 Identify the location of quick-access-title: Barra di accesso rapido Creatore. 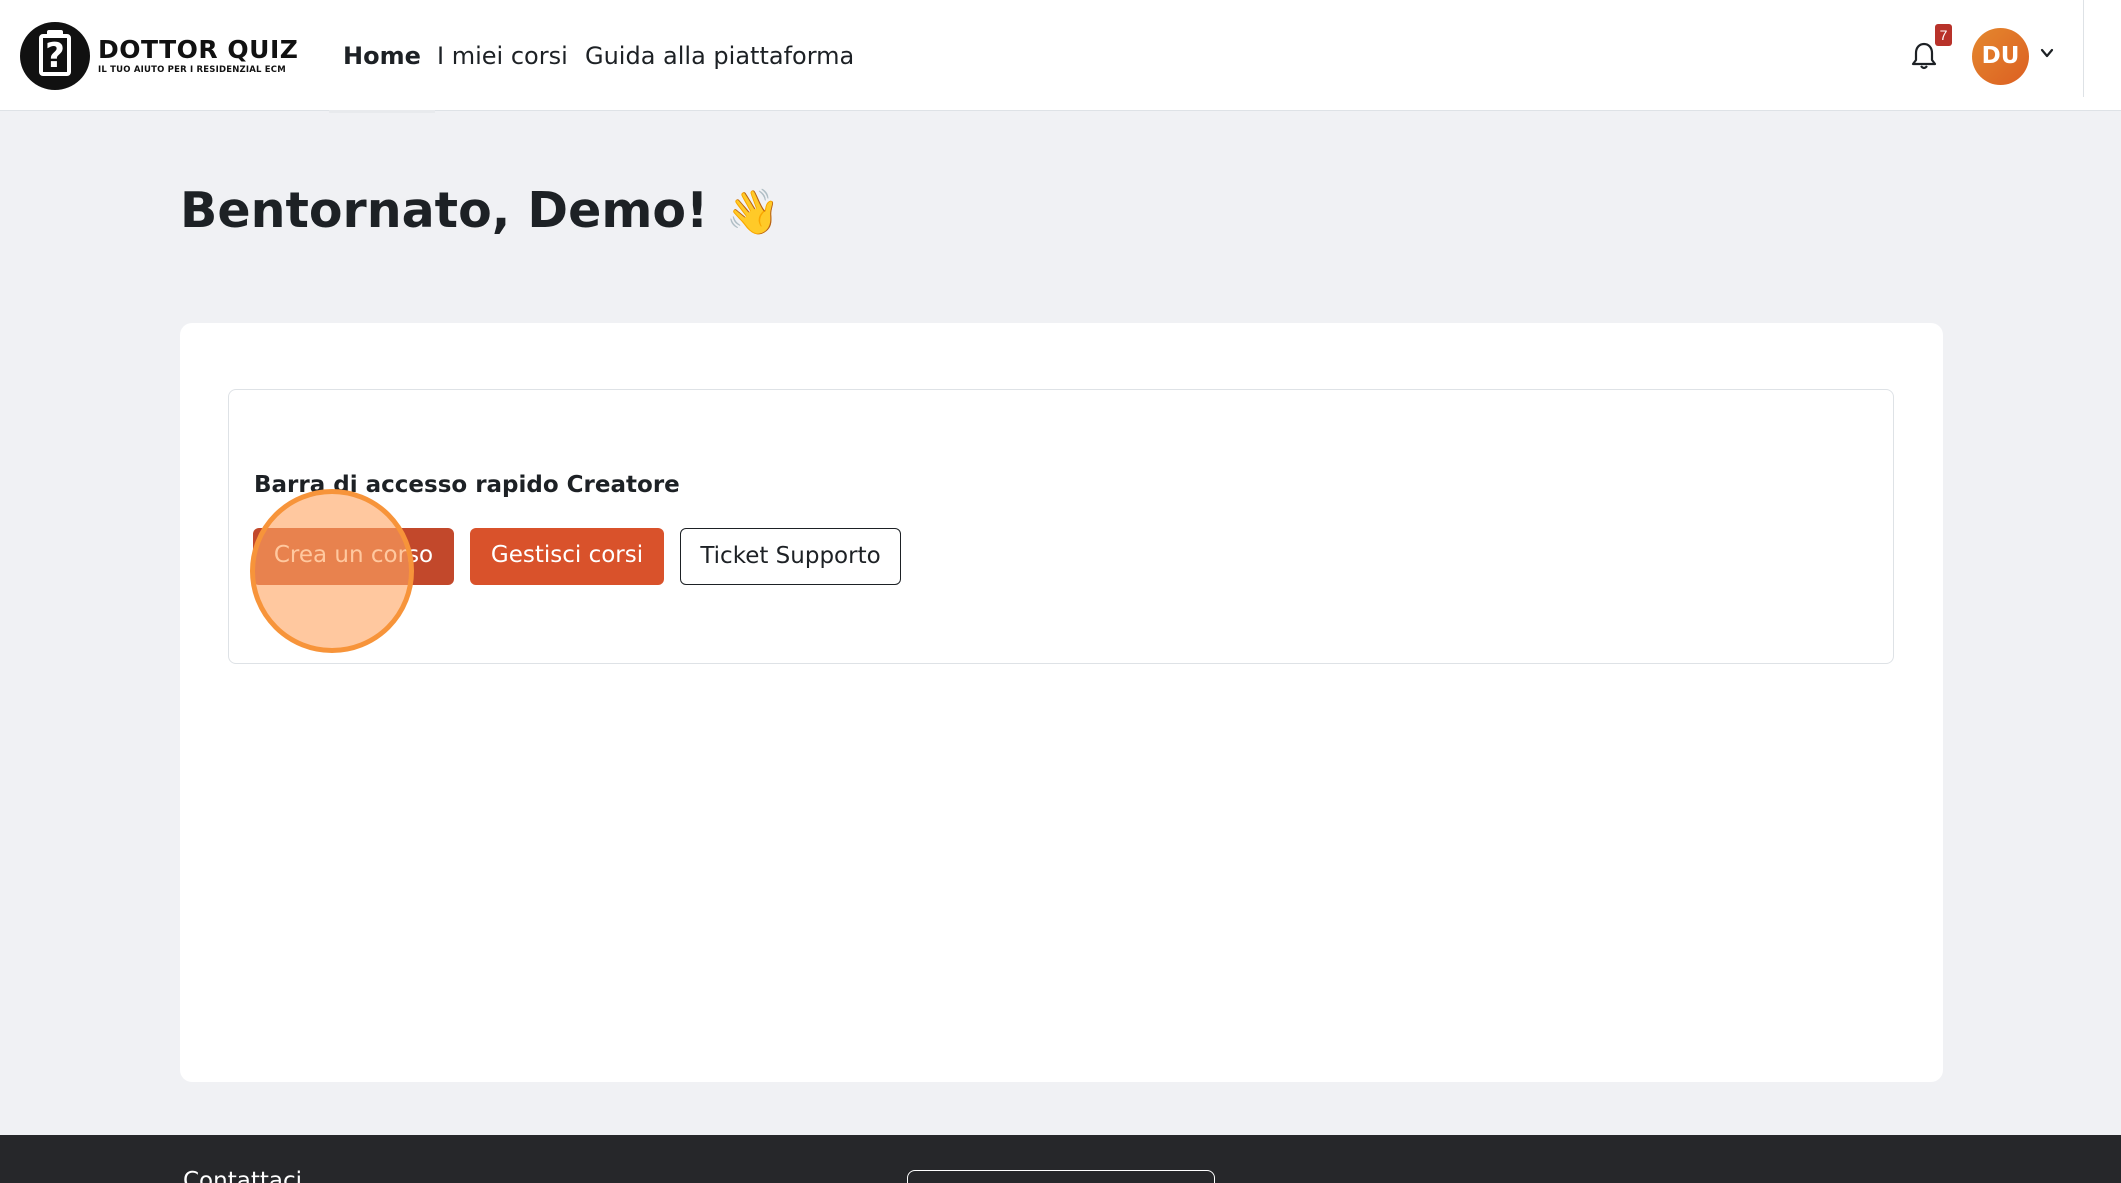
(467, 485).